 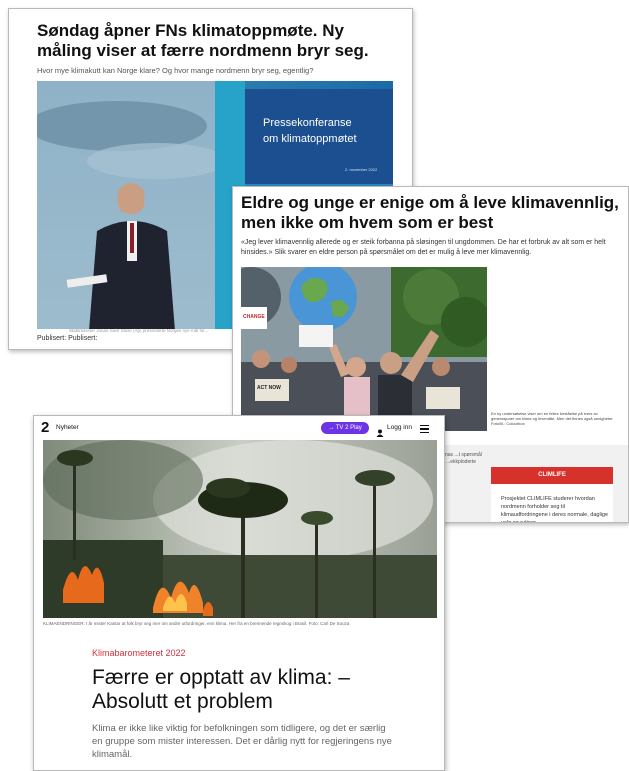 What do you see at coordinates (254, 317) in the screenshot?
I see `protest-sign-text: CHANGE` at bounding box center [254, 317].